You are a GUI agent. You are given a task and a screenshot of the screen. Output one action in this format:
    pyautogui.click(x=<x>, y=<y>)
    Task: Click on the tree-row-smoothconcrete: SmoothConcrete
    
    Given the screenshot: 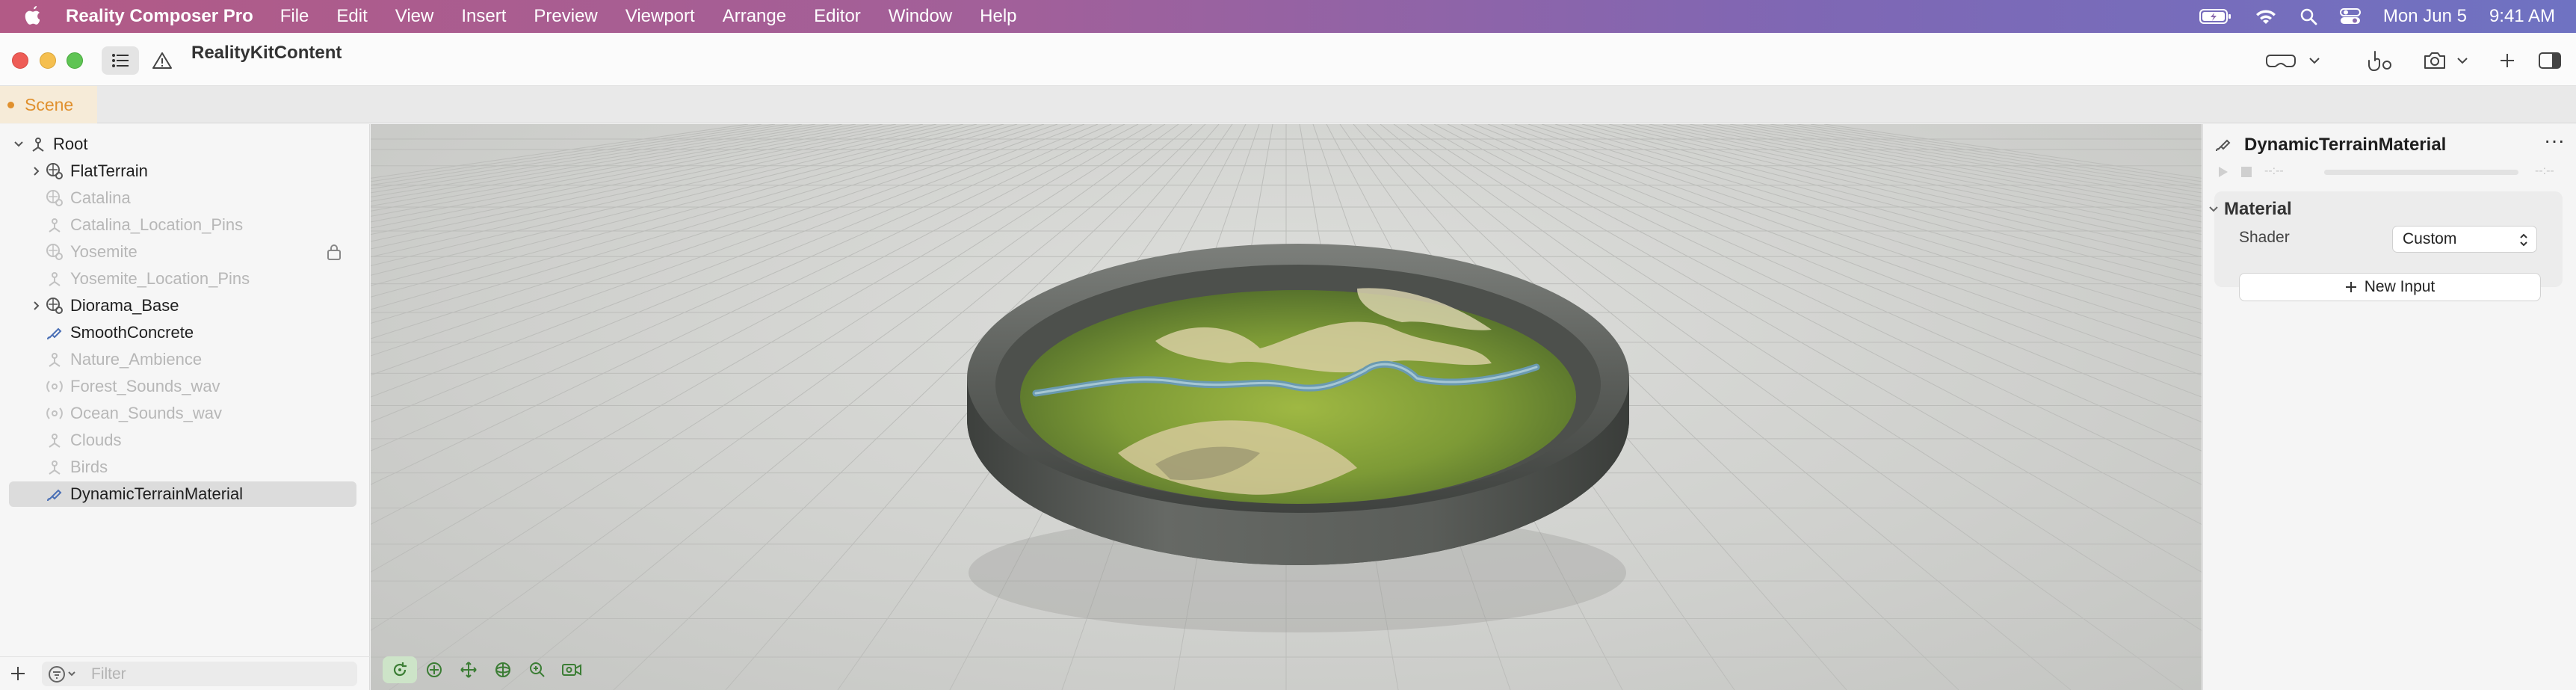 What is the action you would take?
    pyautogui.click(x=185, y=332)
    